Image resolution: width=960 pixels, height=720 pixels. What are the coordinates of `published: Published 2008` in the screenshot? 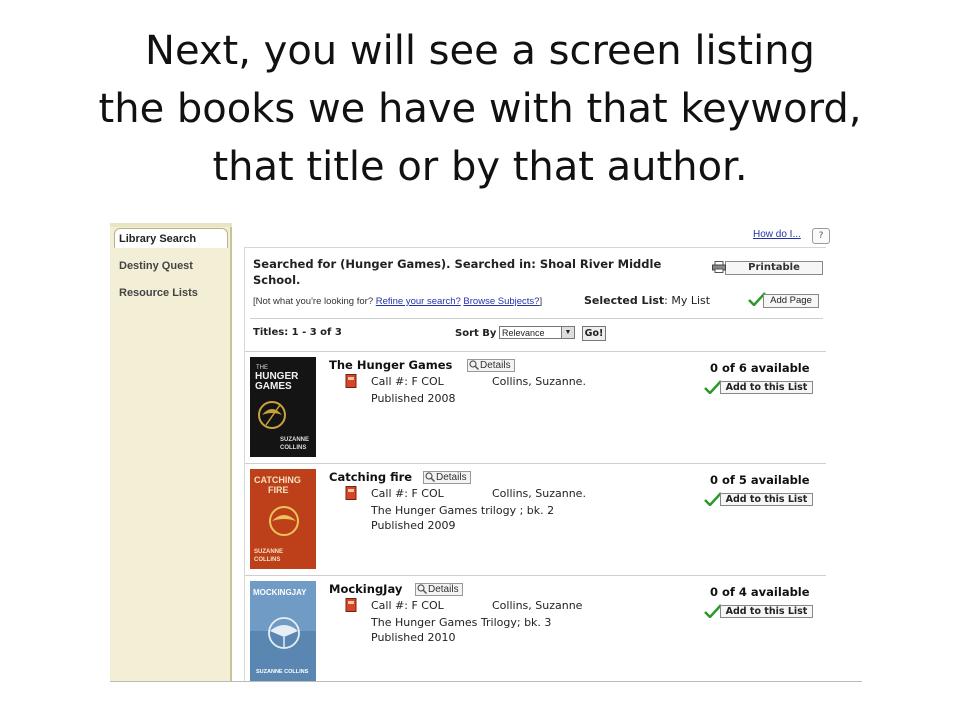 It's located at (413, 398).